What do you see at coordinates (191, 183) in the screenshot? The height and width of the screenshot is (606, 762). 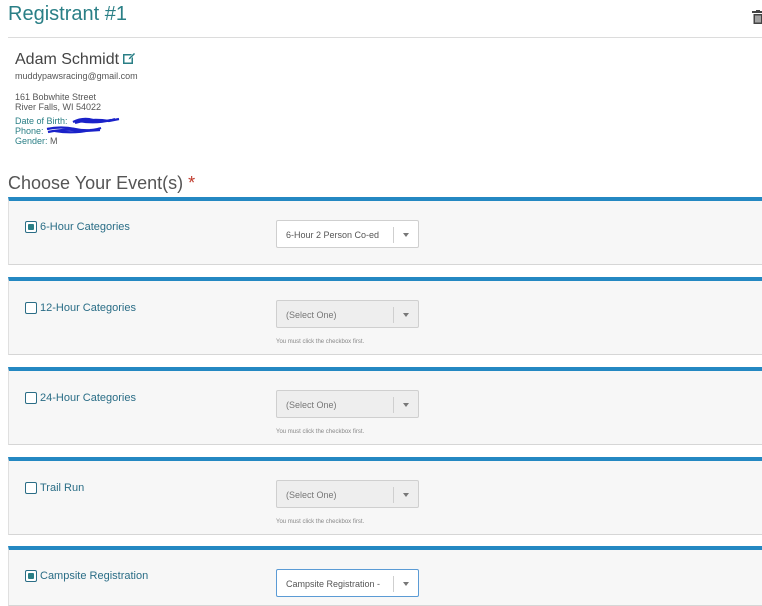 I see `required-marker: *` at bounding box center [191, 183].